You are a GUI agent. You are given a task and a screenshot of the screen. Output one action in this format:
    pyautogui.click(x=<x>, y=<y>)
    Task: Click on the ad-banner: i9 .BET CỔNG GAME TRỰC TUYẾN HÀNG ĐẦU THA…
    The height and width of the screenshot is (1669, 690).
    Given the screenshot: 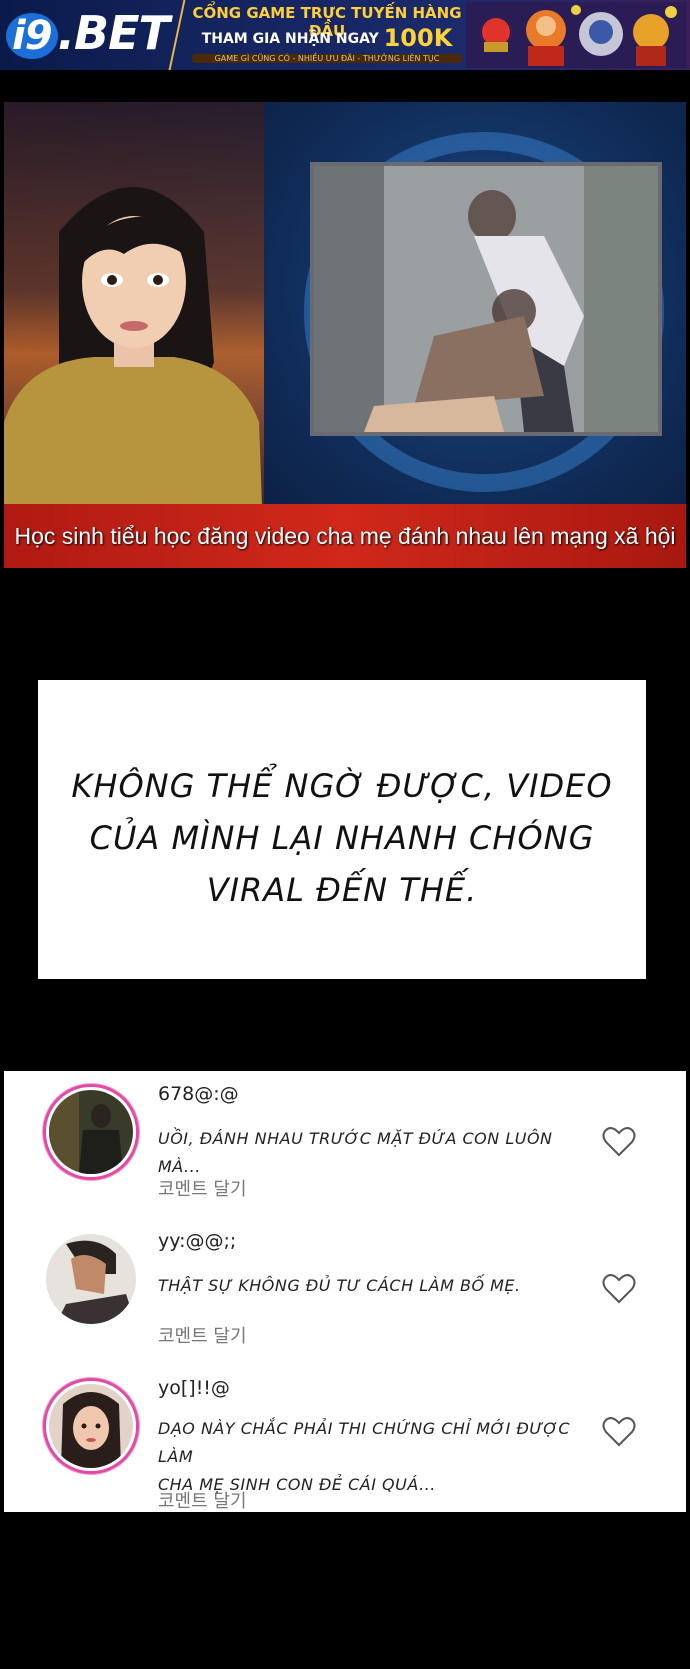 What is the action you would take?
    pyautogui.click(x=345, y=35)
    